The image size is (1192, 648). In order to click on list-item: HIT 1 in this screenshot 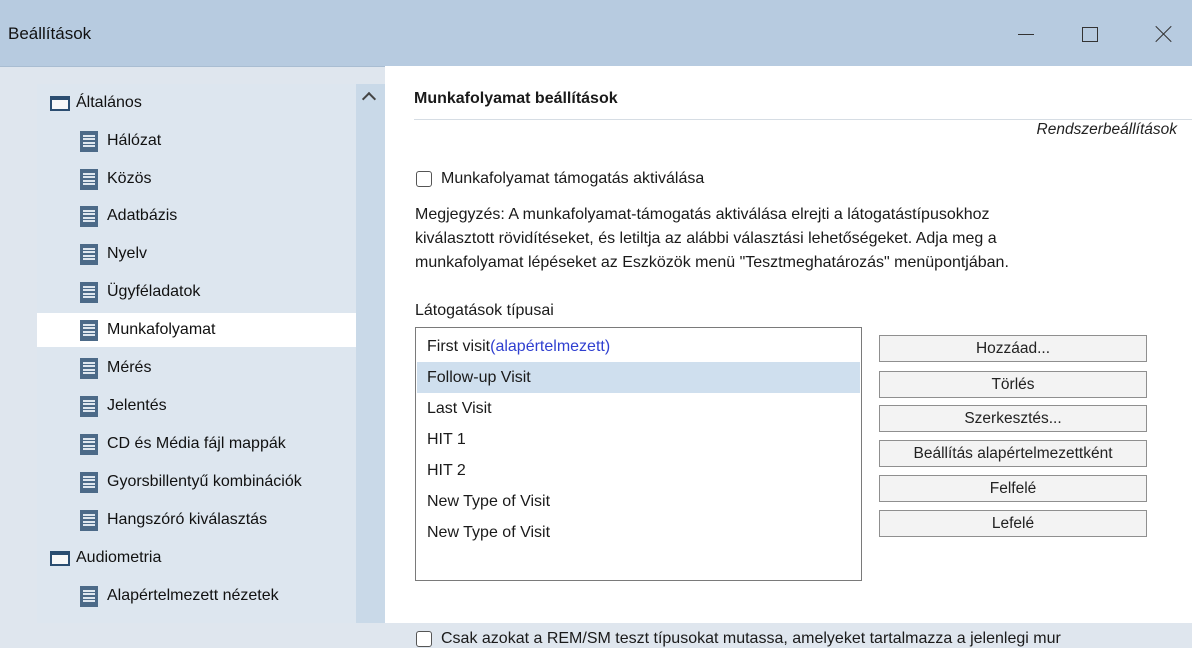, I will do `click(638, 439)`.